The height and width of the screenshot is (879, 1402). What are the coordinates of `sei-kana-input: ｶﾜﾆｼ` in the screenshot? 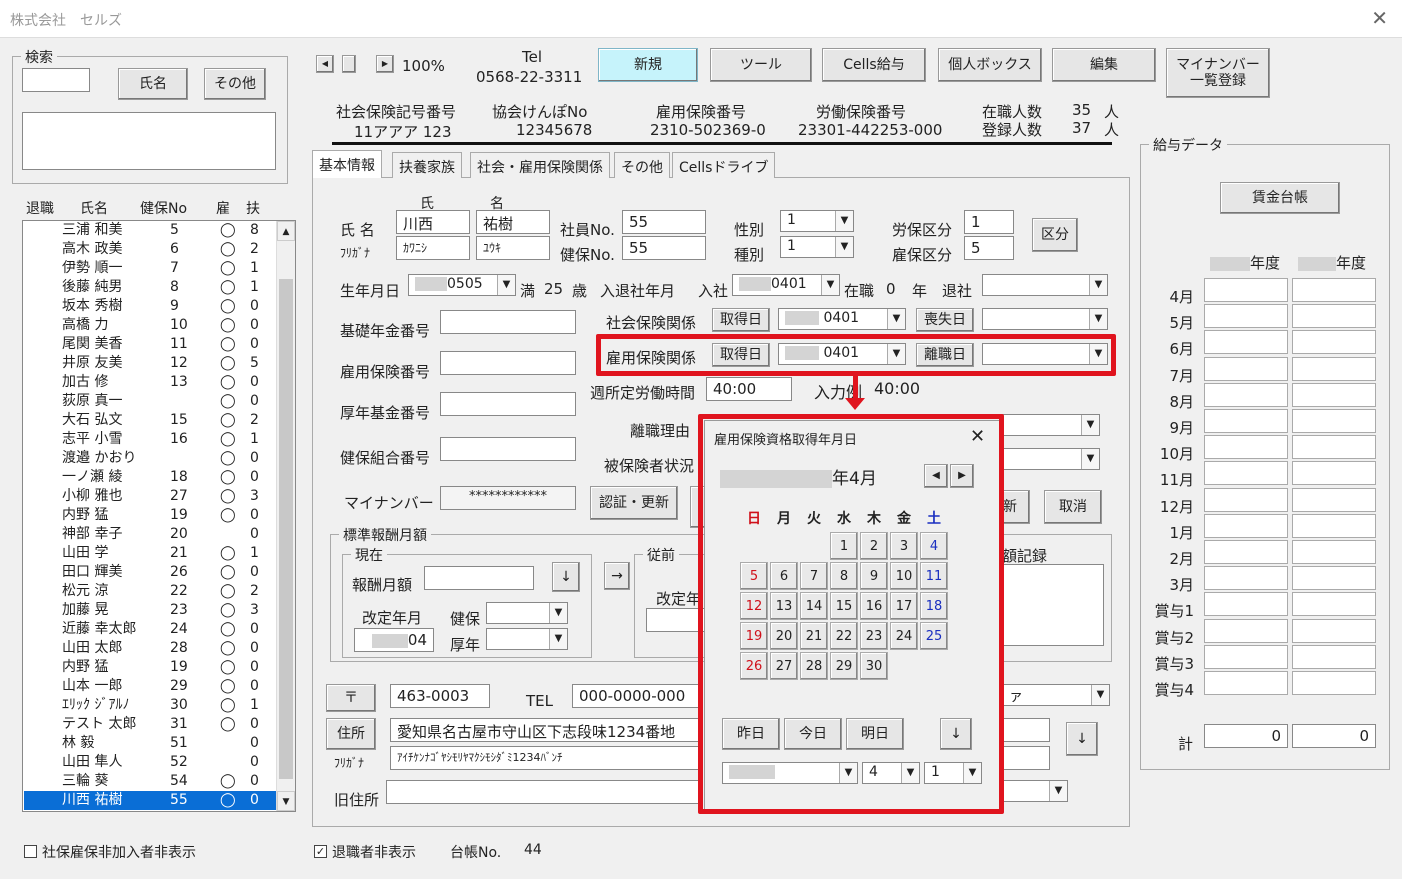 It's located at (433, 248).